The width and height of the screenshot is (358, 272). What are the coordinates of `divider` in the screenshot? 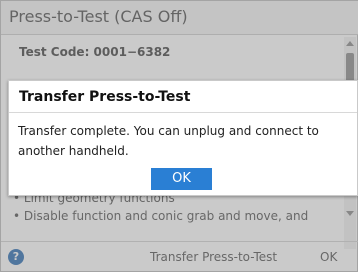 It's located at (183, 112).